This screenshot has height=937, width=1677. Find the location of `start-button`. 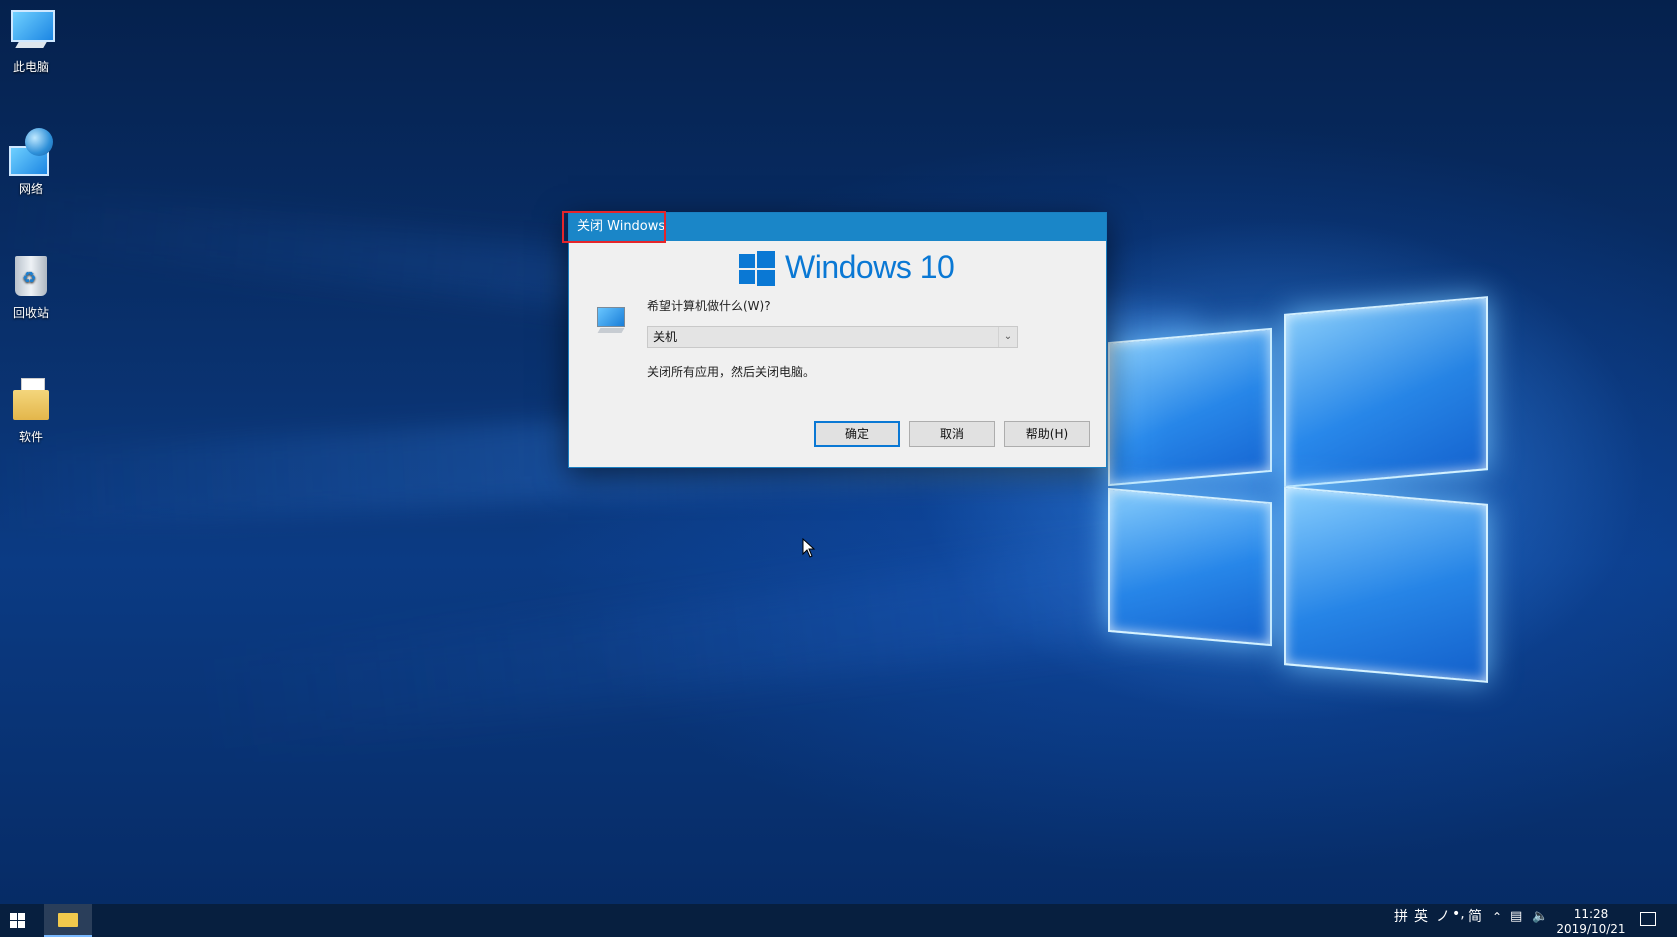

start-button is located at coordinates (19, 920).